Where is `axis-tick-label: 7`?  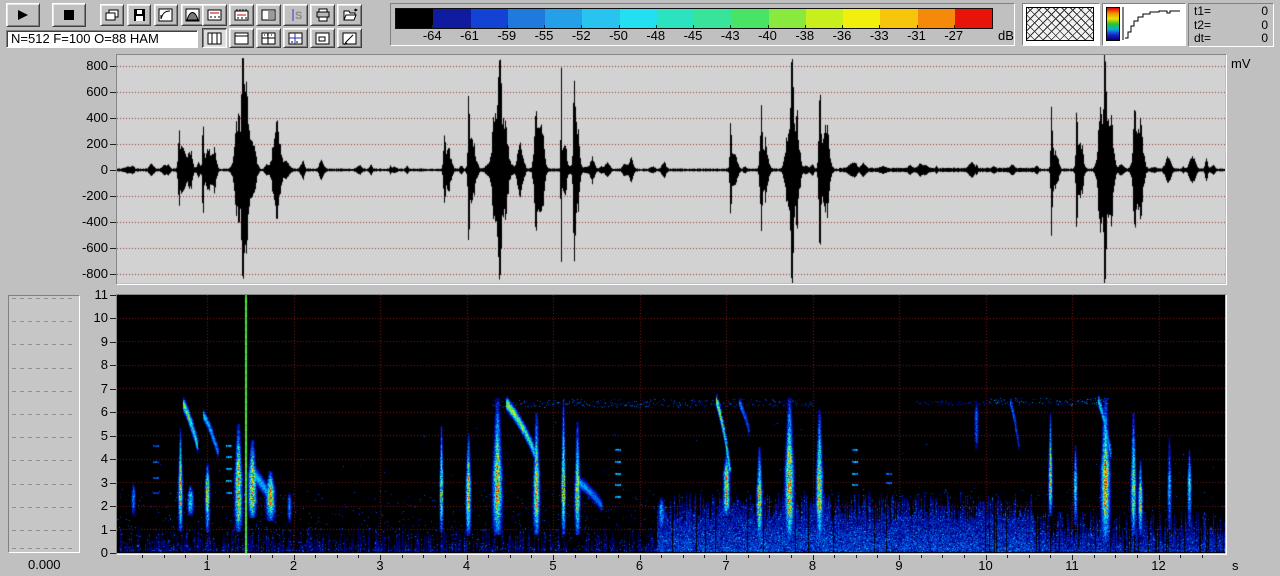 axis-tick-label: 7 is located at coordinates (104, 388).